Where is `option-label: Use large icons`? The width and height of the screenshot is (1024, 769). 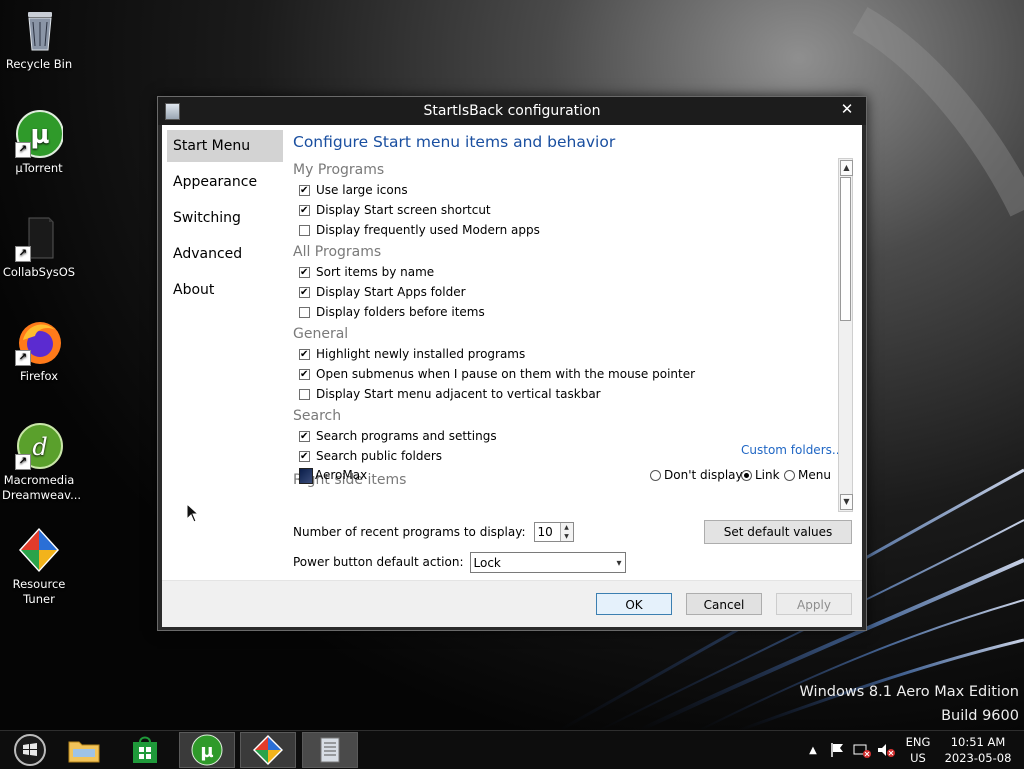
option-label: Use large icons is located at coordinates (362, 190).